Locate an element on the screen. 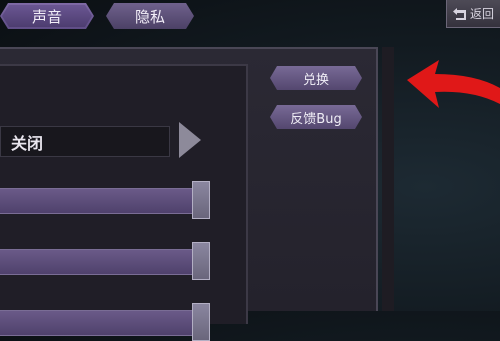 The width and height of the screenshot is (500, 341). tab-sound-label: 声音 is located at coordinates (46, 16).